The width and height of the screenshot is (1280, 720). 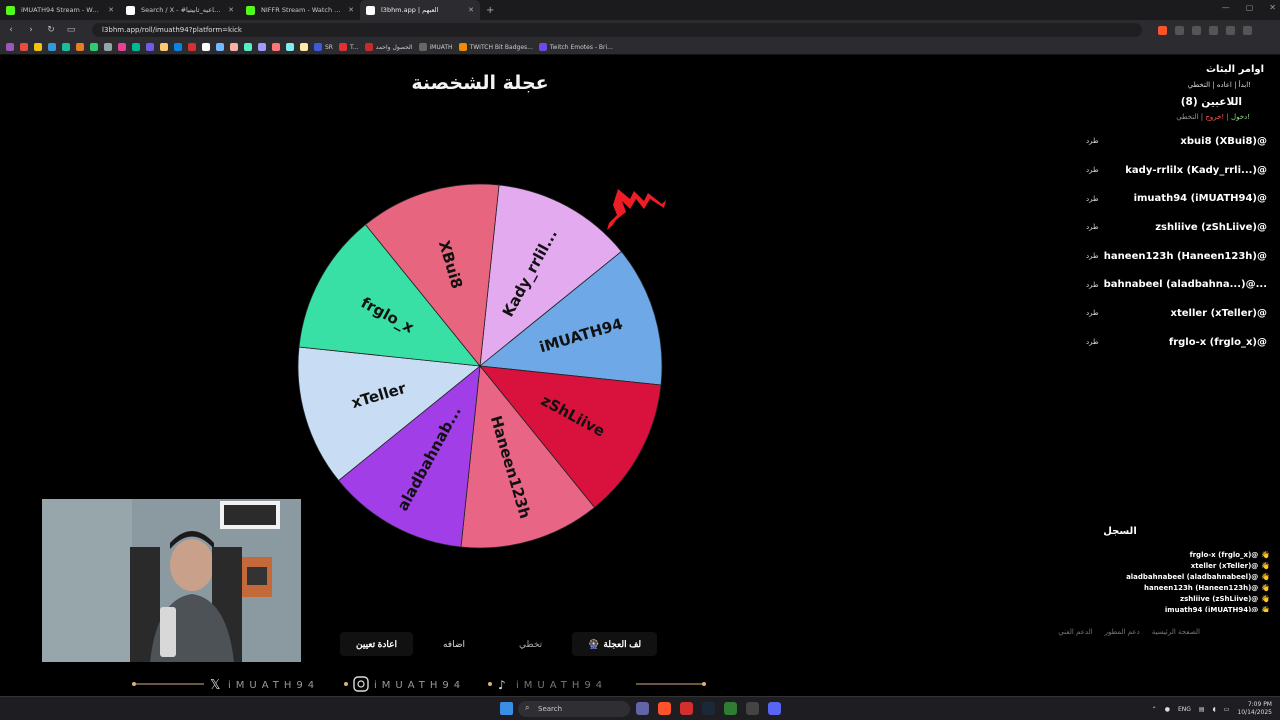 What do you see at coordinates (1230, 30) in the screenshot?
I see `sidebar-icon` at bounding box center [1230, 30].